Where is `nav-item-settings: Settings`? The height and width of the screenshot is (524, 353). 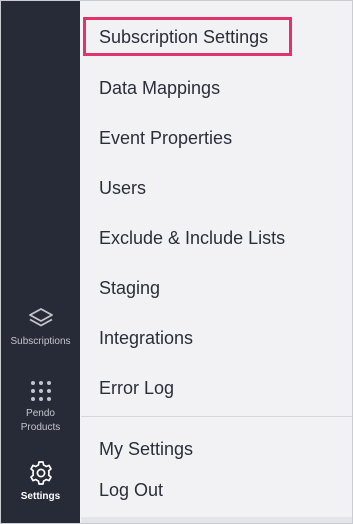
nav-item-settings: Settings is located at coordinates (40, 482).